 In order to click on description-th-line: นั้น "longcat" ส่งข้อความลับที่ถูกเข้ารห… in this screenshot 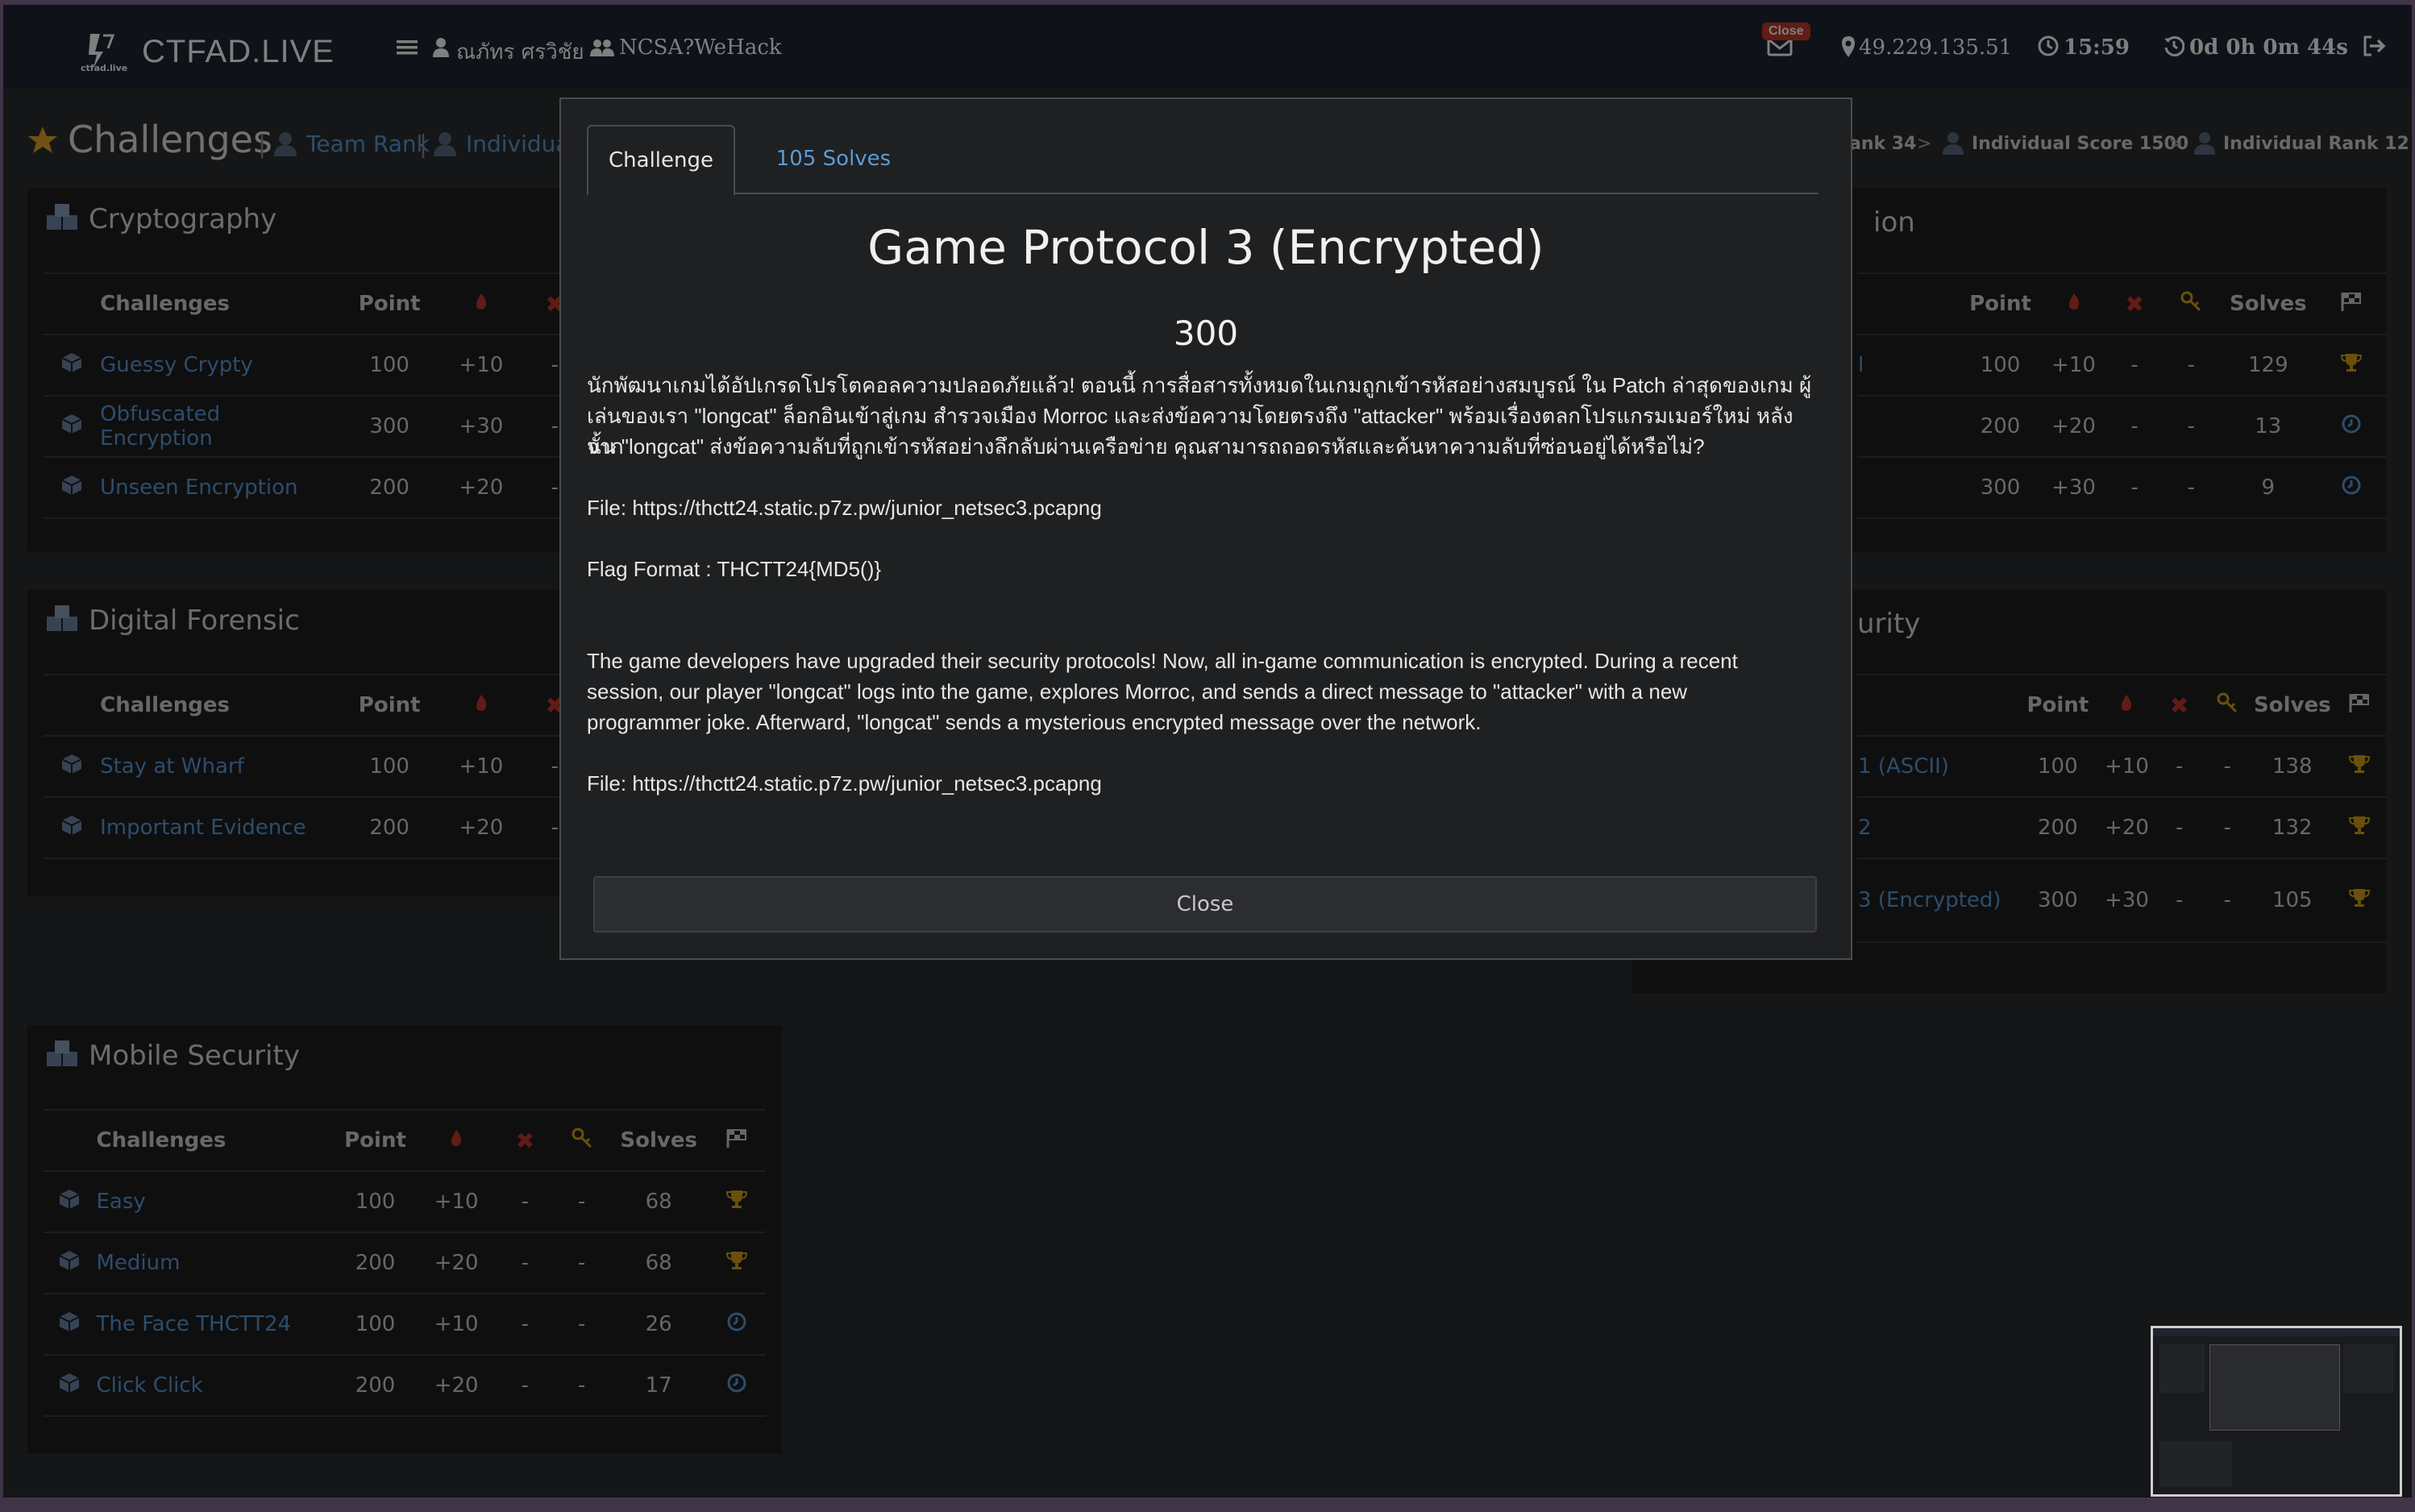, I will do `click(1146, 446)`.